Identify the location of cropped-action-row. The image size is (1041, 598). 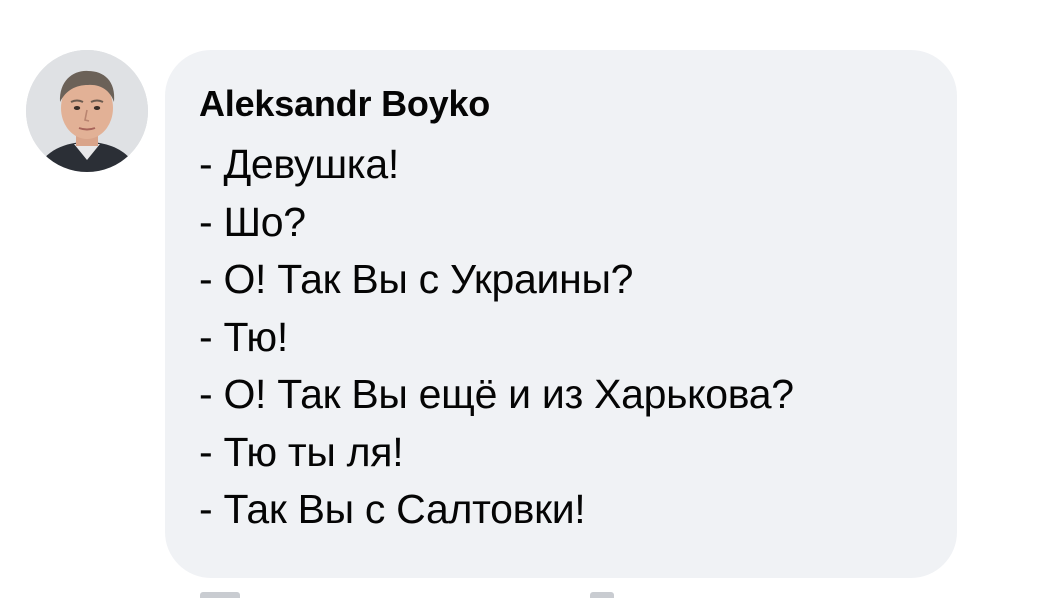
(410, 594).